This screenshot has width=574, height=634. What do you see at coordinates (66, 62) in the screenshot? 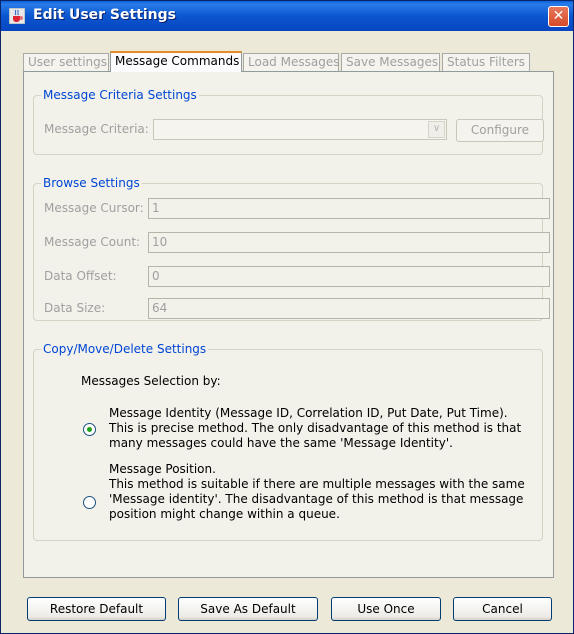
I see `tab-user-settings: User settings` at bounding box center [66, 62].